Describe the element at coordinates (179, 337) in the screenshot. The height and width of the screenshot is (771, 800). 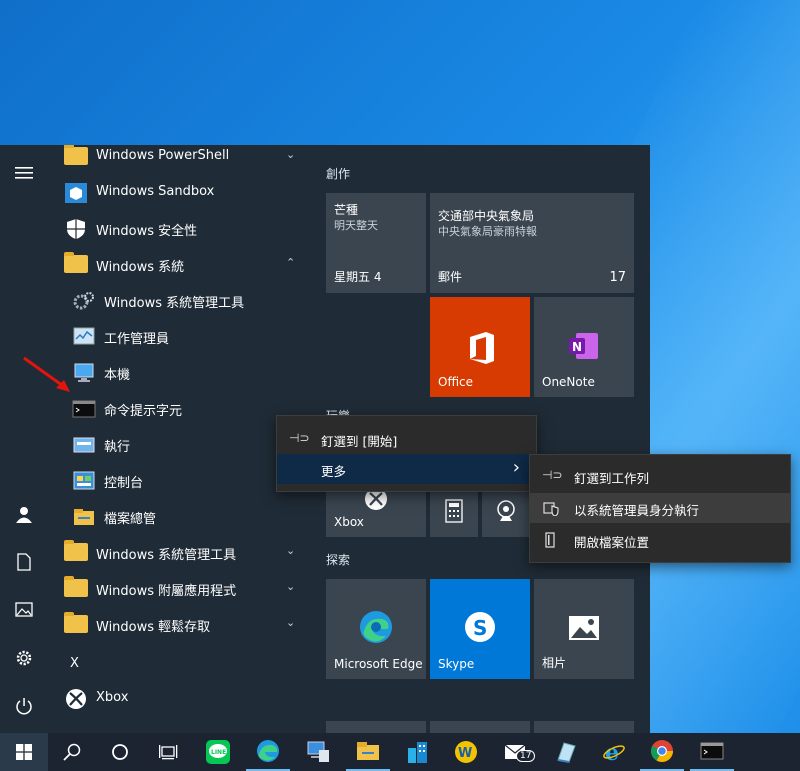
I see `app-task-manager: 工作管理員` at that location.